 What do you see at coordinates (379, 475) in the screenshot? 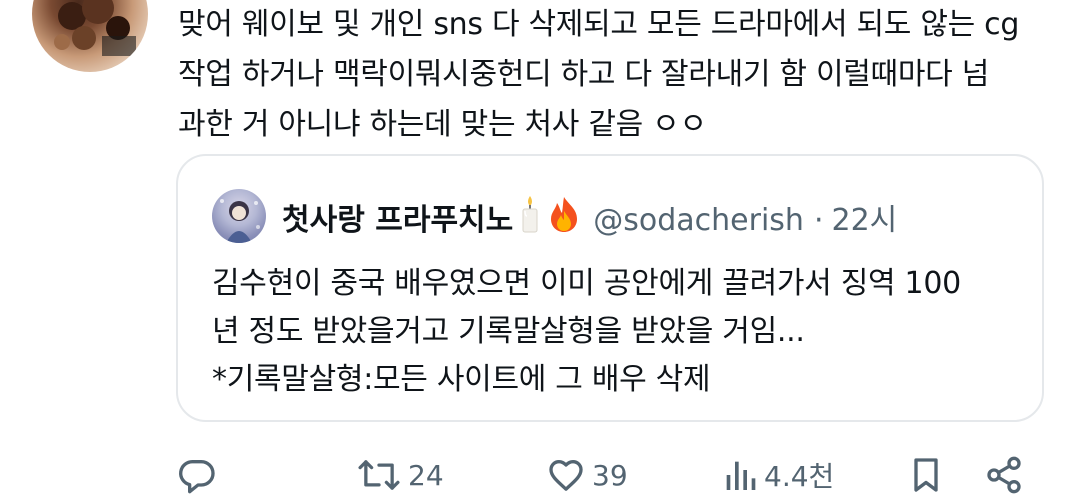
I see `retweet-icon` at bounding box center [379, 475].